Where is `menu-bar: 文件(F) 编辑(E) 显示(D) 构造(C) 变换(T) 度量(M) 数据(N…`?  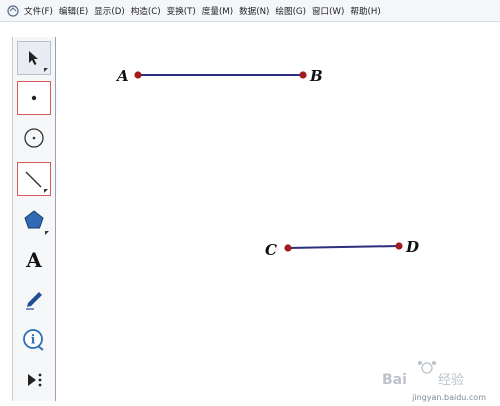 menu-bar: 文件(F) 编辑(E) 显示(D) 构造(C) 变换(T) 度量(M) 数据(N… is located at coordinates (250, 11).